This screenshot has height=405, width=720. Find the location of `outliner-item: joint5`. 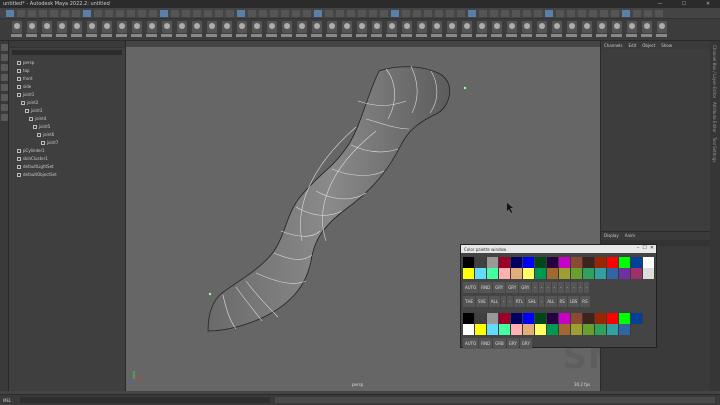

outliner-item: joint5 is located at coordinates (41, 126).